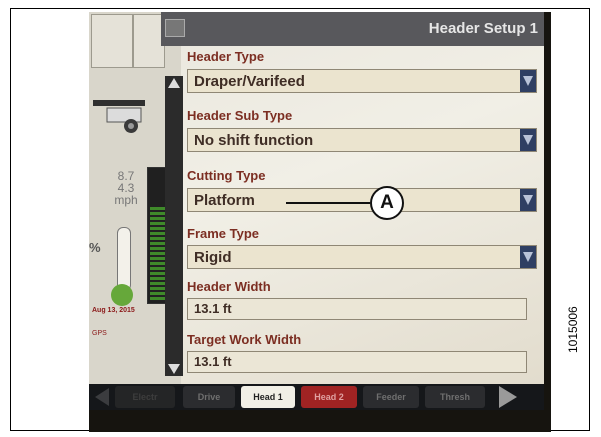 The height and width of the screenshot is (437, 601). What do you see at coordinates (174, 226) in the screenshot?
I see `scrollbar` at bounding box center [174, 226].